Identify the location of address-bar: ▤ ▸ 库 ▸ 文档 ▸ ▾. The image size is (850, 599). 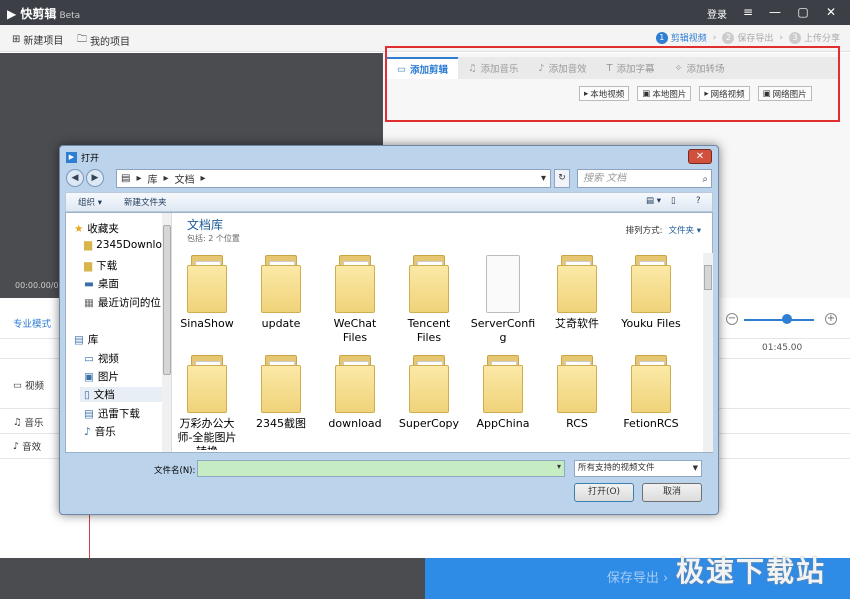
(333, 178).